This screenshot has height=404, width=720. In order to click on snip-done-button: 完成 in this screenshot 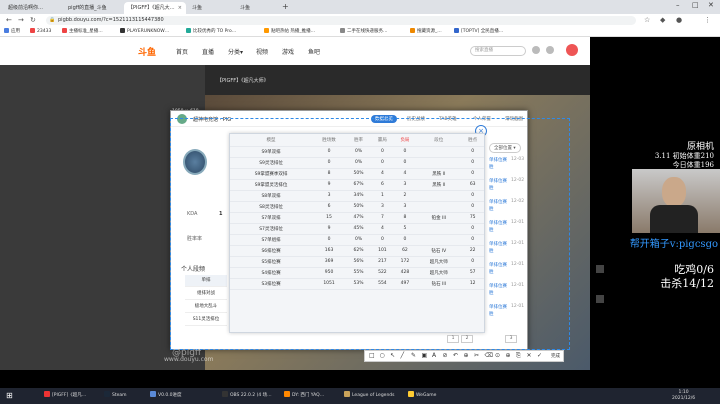, I will do `click(555, 356)`.